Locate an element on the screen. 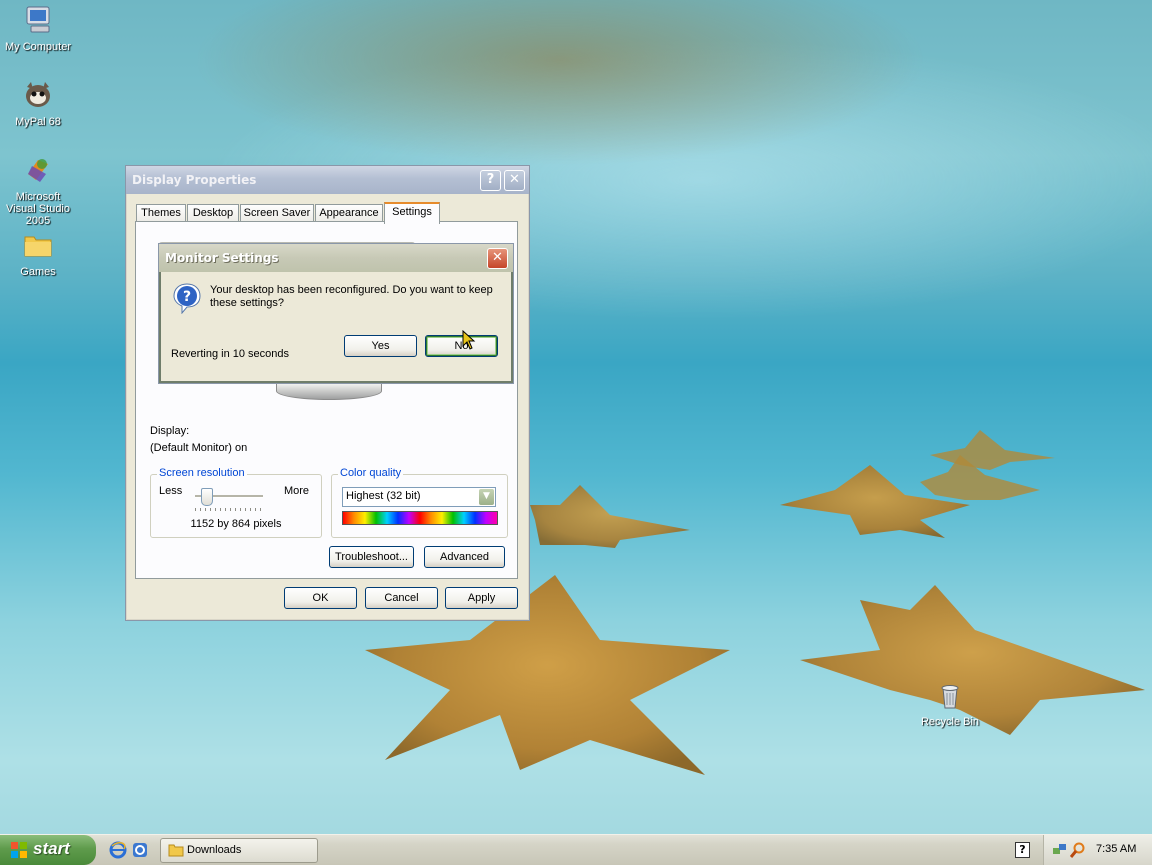  apply-button: Apply is located at coordinates (481, 598).